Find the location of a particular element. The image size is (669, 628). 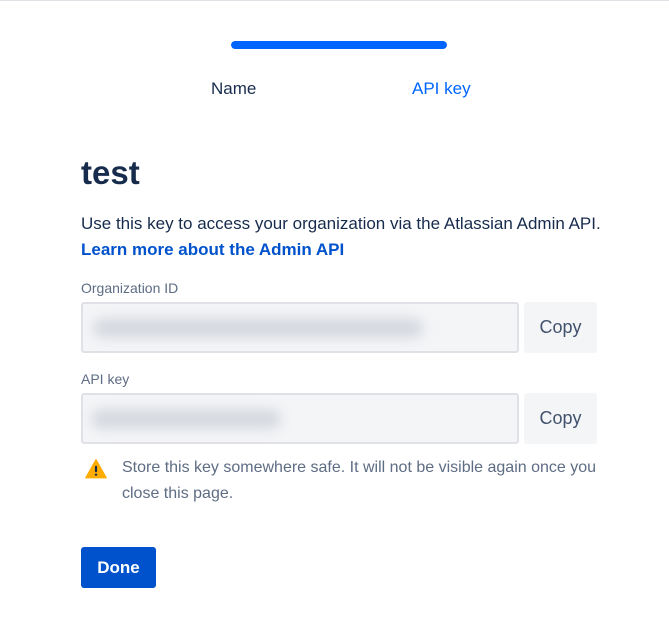

progress-fill is located at coordinates (339, 45).